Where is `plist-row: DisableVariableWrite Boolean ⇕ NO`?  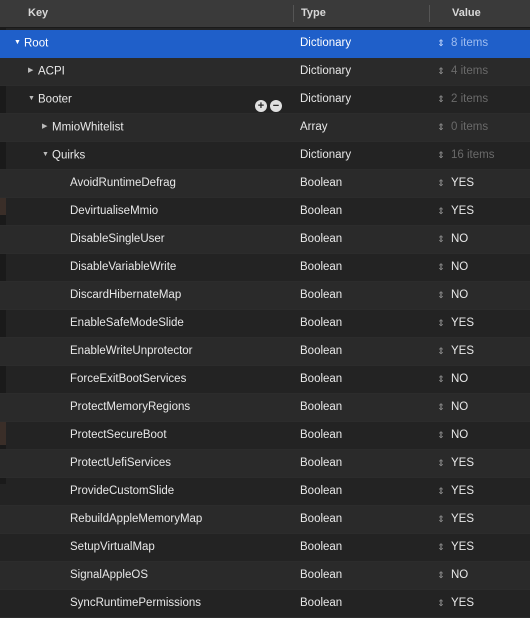
plist-row: DisableVariableWrite Boolean ⇕ NO is located at coordinates (265, 268).